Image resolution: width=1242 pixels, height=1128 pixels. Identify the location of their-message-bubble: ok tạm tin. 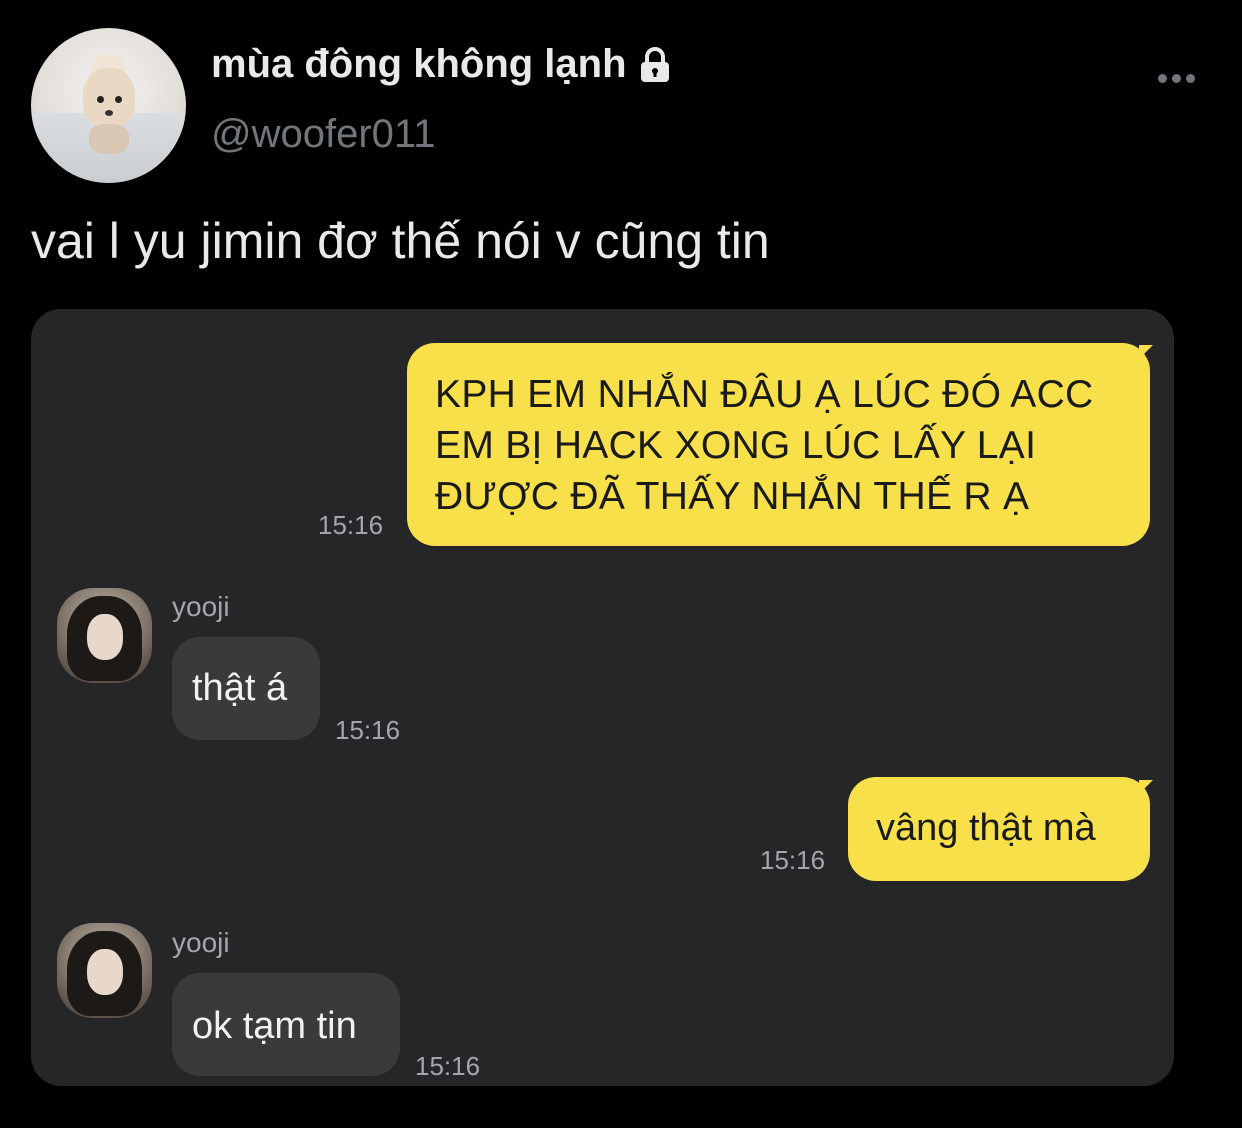
(286, 1024).